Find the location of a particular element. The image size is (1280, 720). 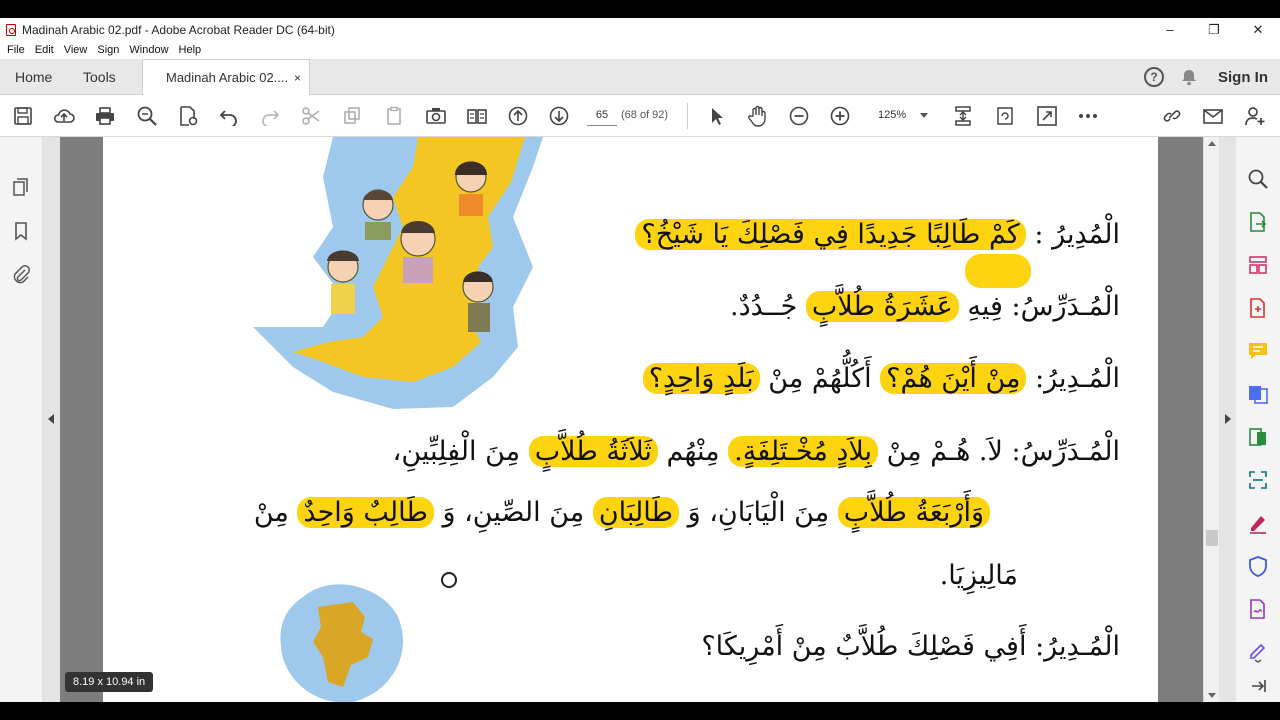

organize-pages-icon is located at coordinates (1258, 265).